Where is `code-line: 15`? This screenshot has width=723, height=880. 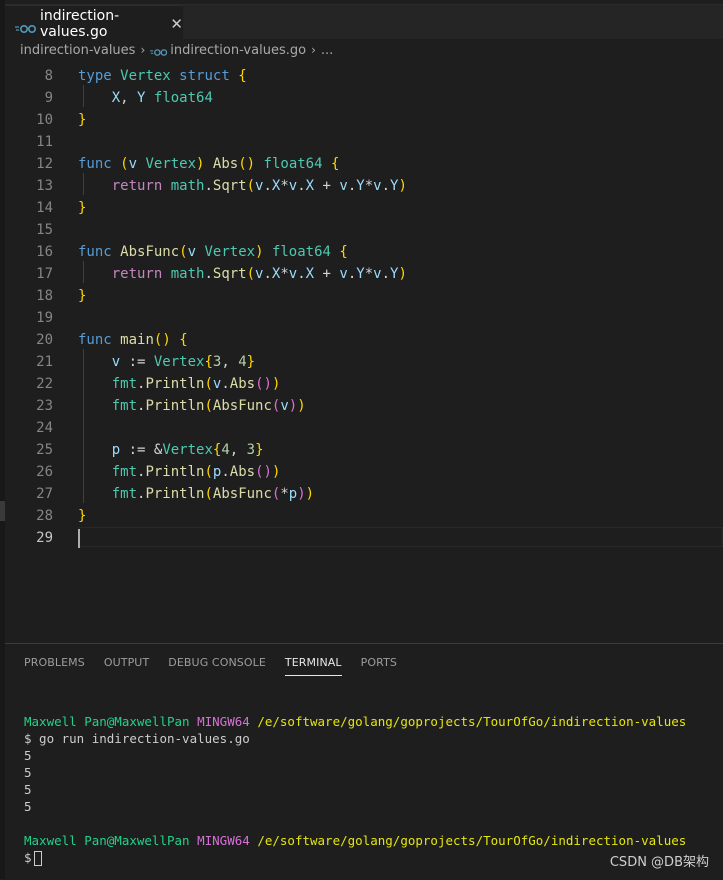
code-line: 15 is located at coordinates (364, 230).